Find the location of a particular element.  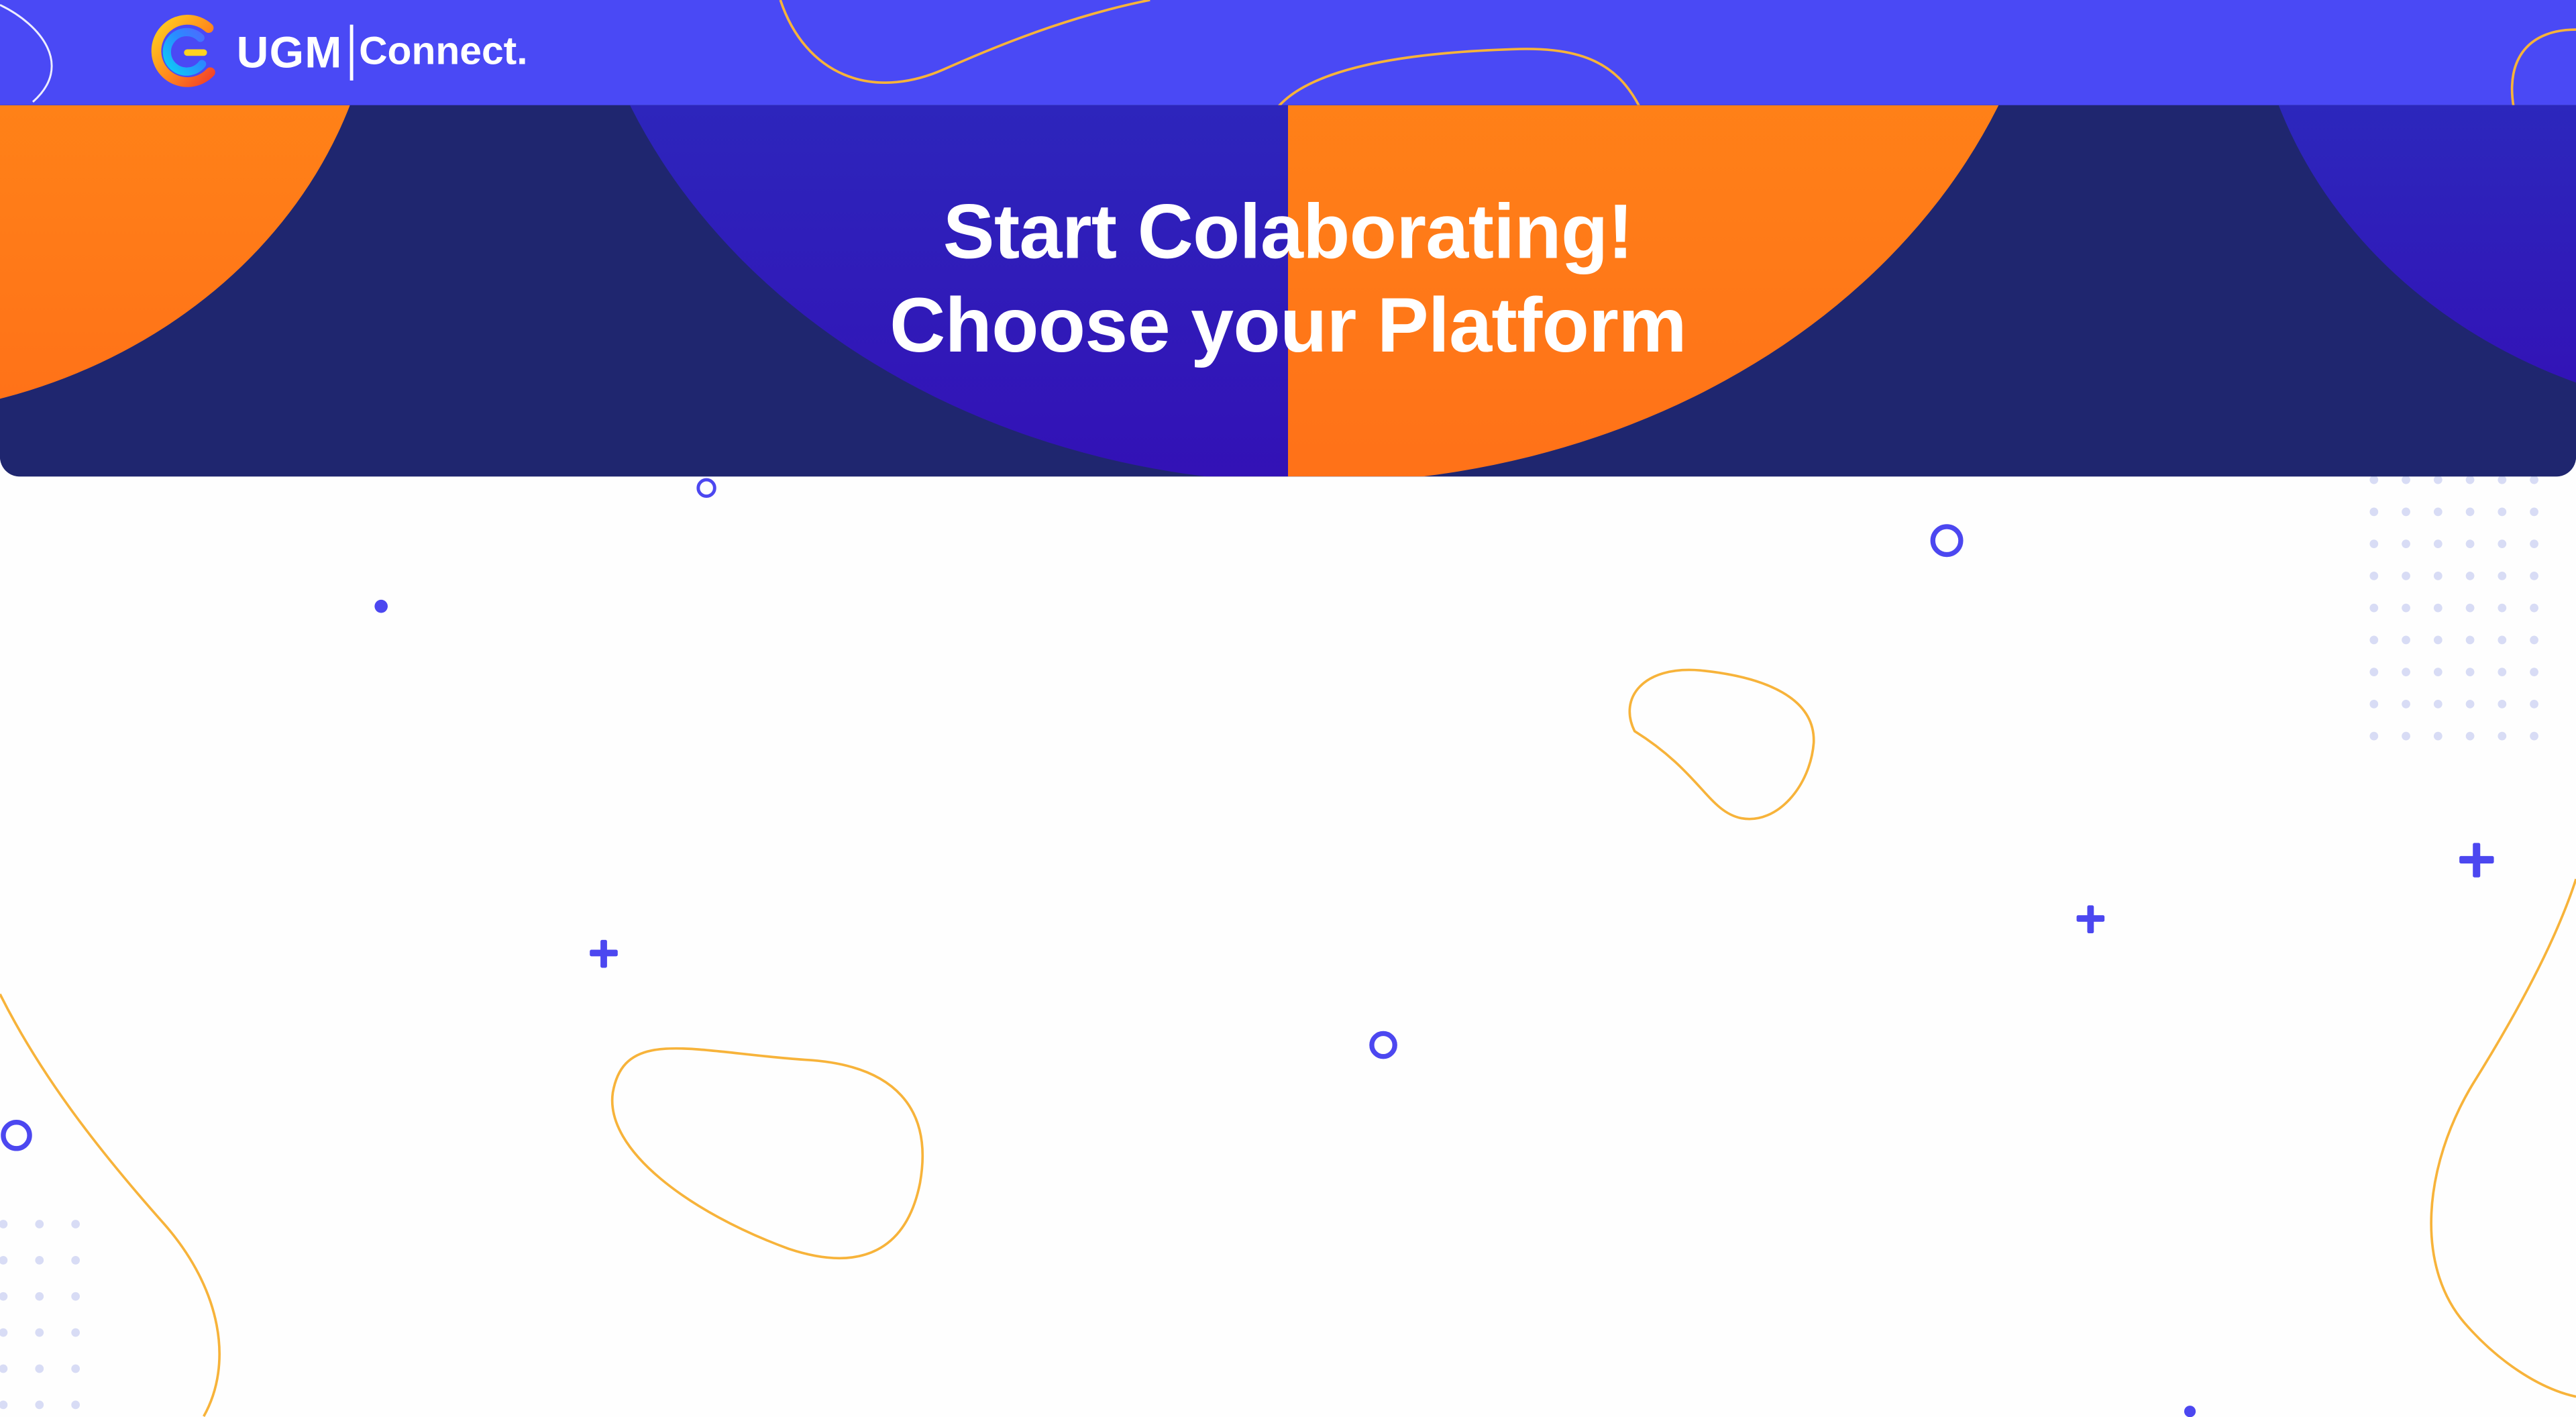

dot-grid-top-right is located at coordinates (2453, 608).